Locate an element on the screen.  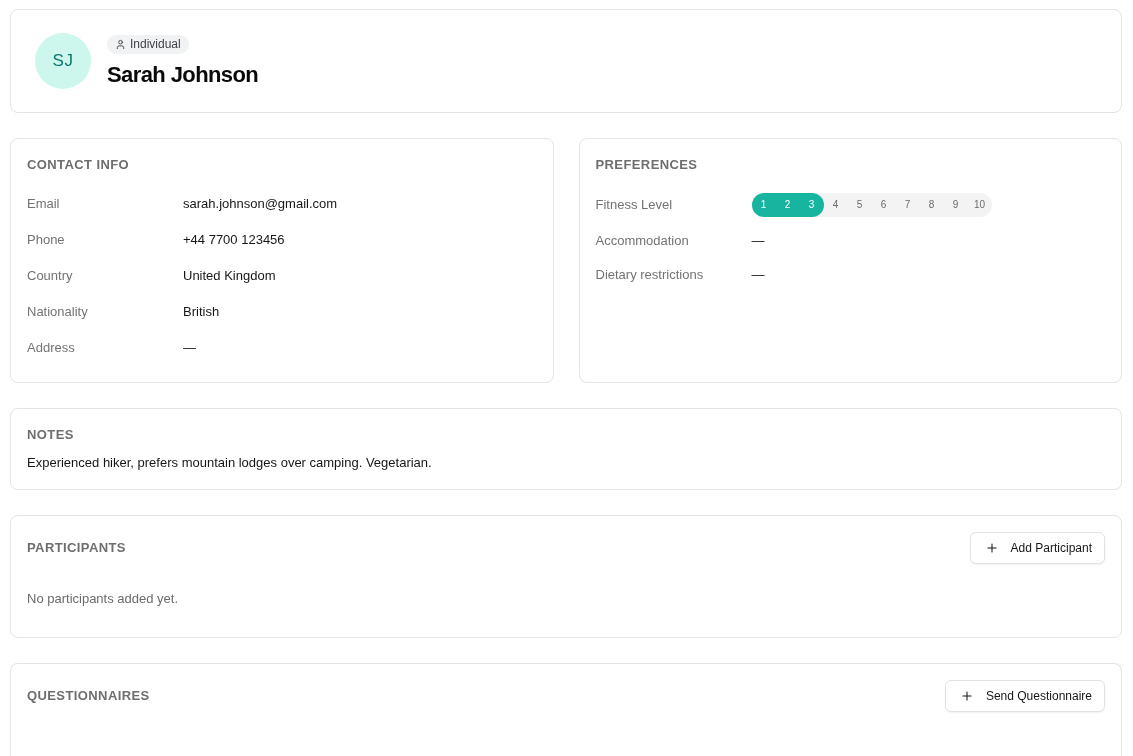
badge-label: Individual is located at coordinates (155, 44).